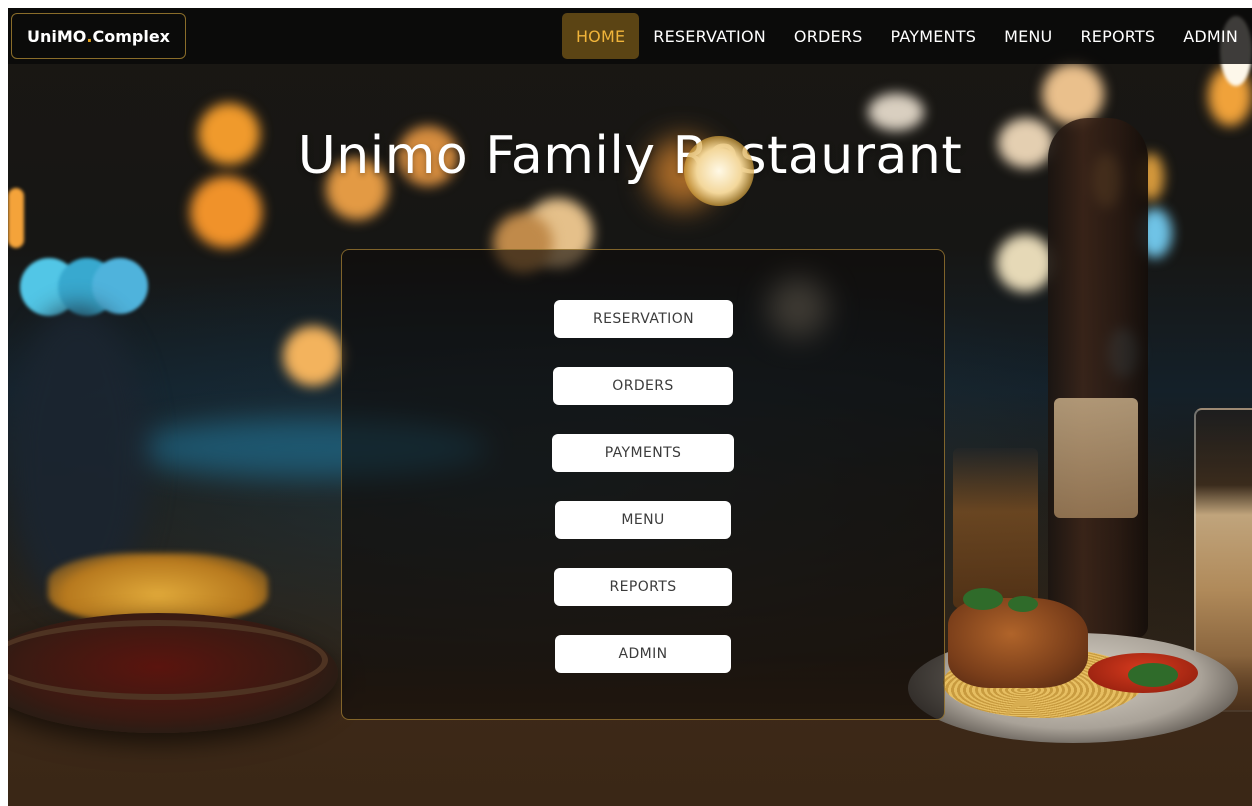  I want to click on brand-name: UniMO, so click(57, 36).